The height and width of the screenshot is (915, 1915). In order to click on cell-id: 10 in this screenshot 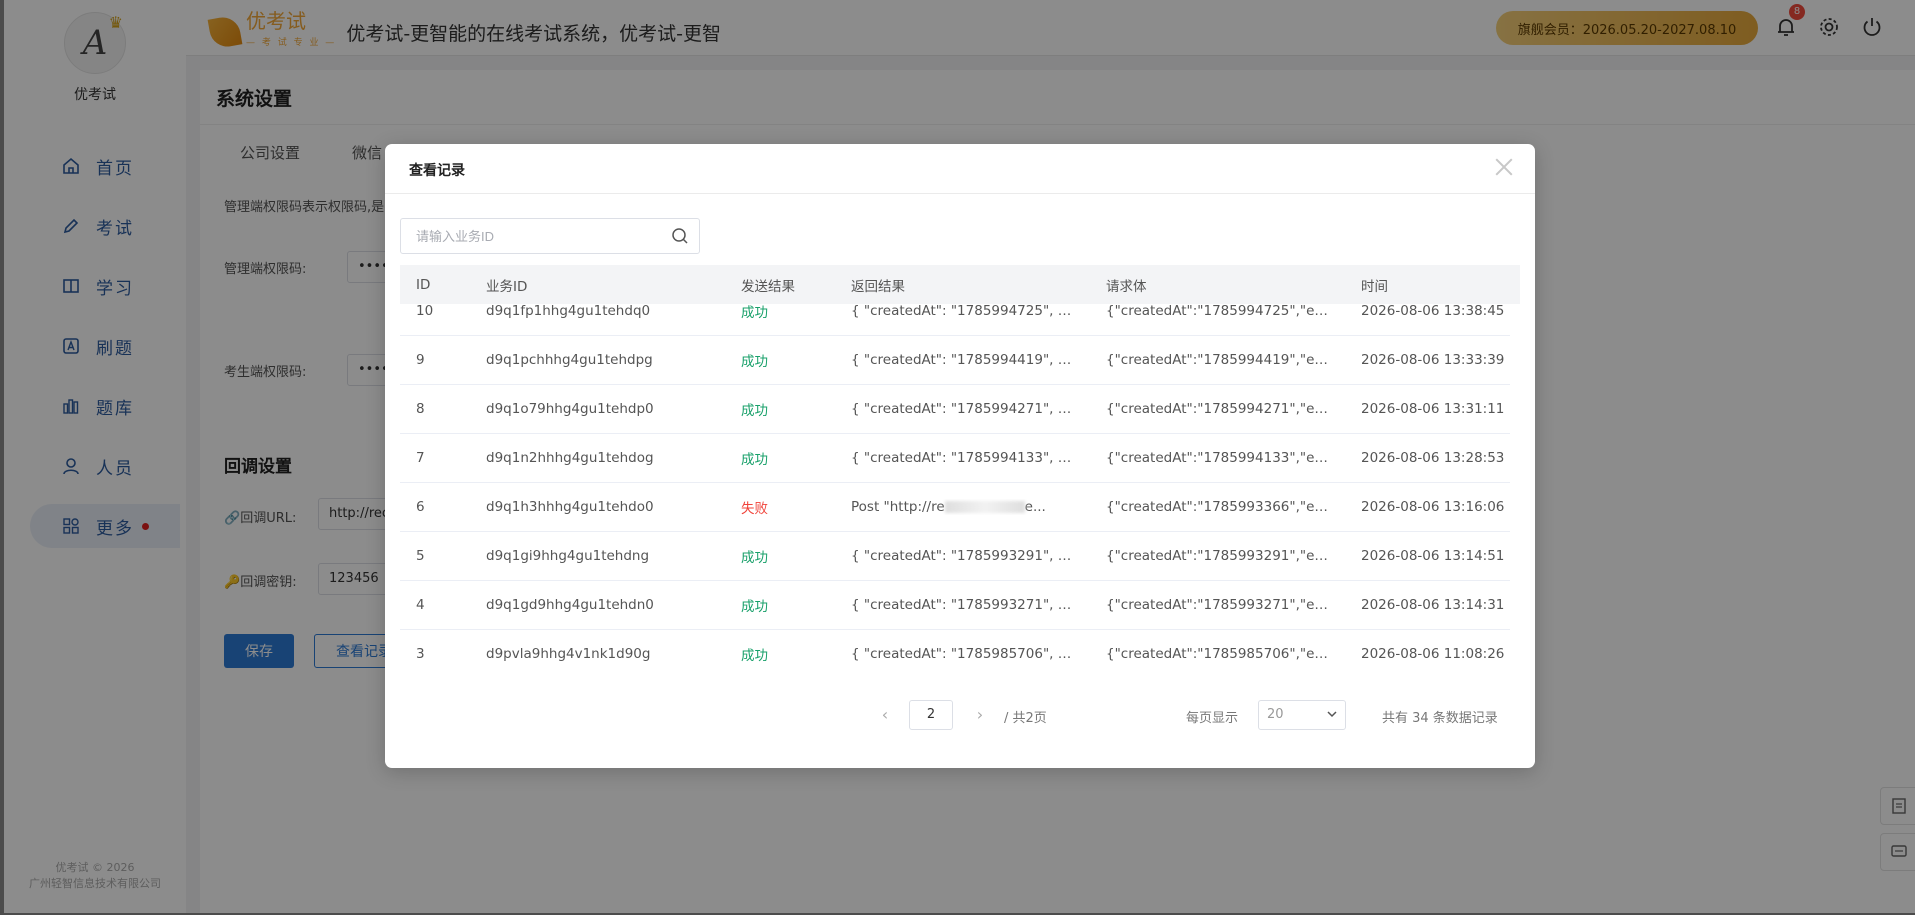, I will do `click(425, 311)`.